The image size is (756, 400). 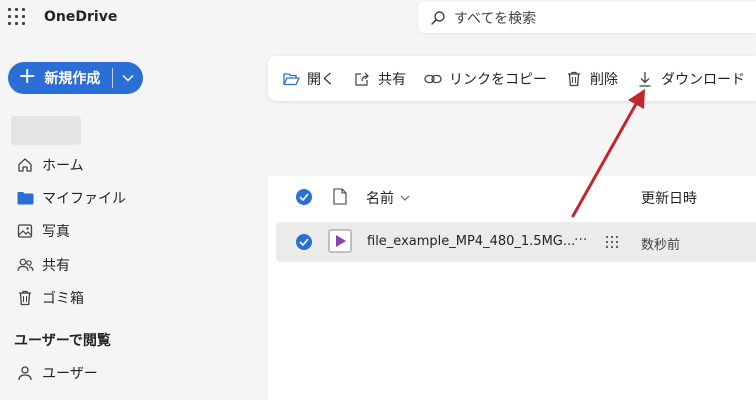 What do you see at coordinates (661, 245) in the screenshot?
I see `file-modified-time: 数秒前` at bounding box center [661, 245].